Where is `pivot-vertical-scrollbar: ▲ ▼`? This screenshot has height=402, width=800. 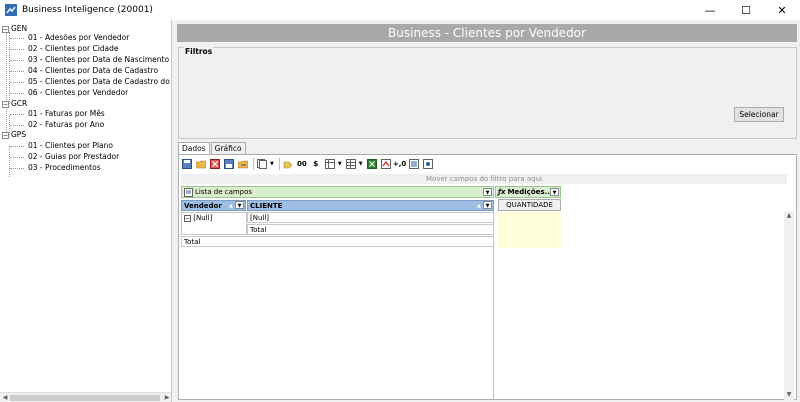
pivot-vertical-scrollbar: ▲ ▼ is located at coordinates (789, 305).